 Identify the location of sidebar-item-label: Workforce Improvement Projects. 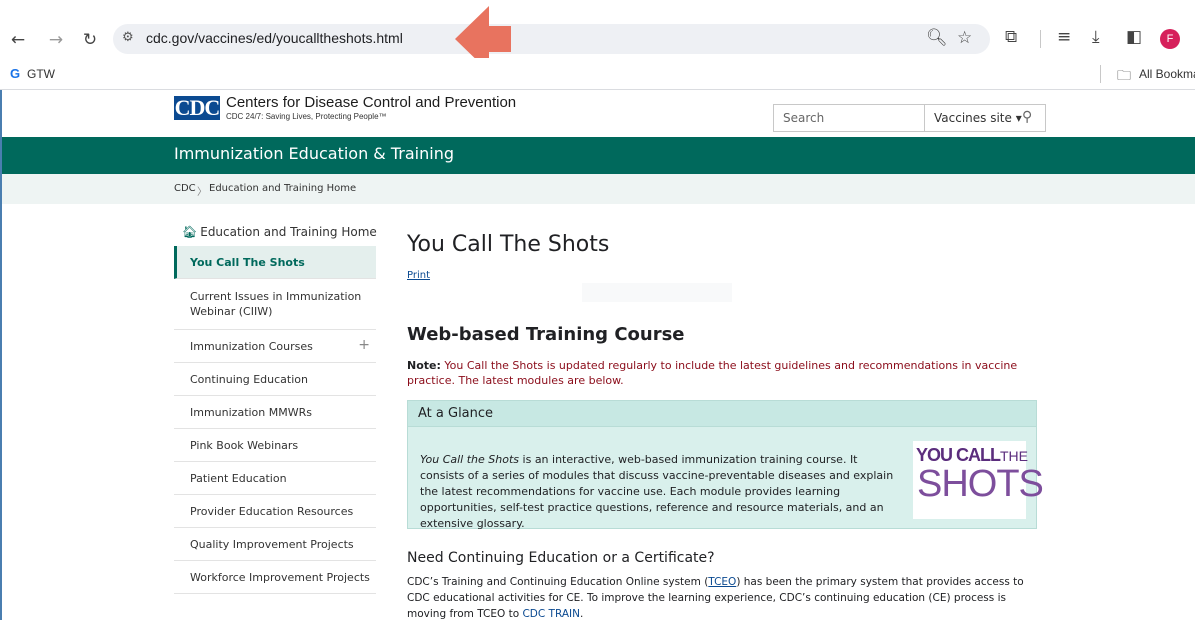
(280, 577).